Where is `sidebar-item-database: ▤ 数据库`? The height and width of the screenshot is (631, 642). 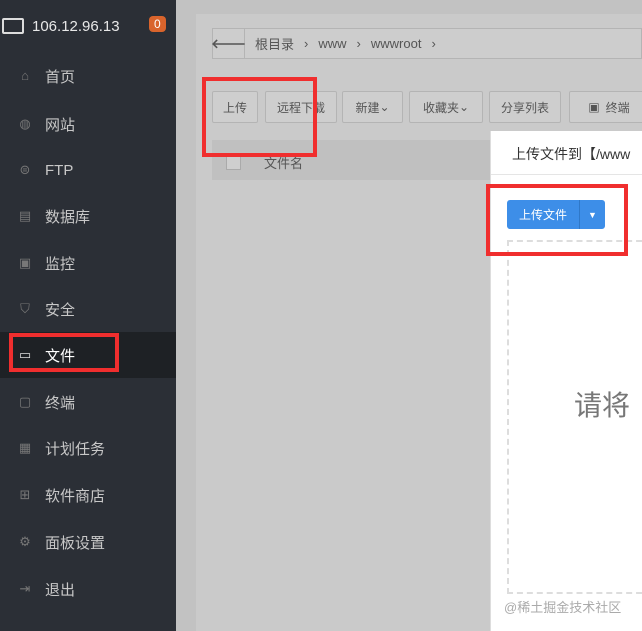
sidebar-item-database: ▤ 数据库 is located at coordinates (88, 216).